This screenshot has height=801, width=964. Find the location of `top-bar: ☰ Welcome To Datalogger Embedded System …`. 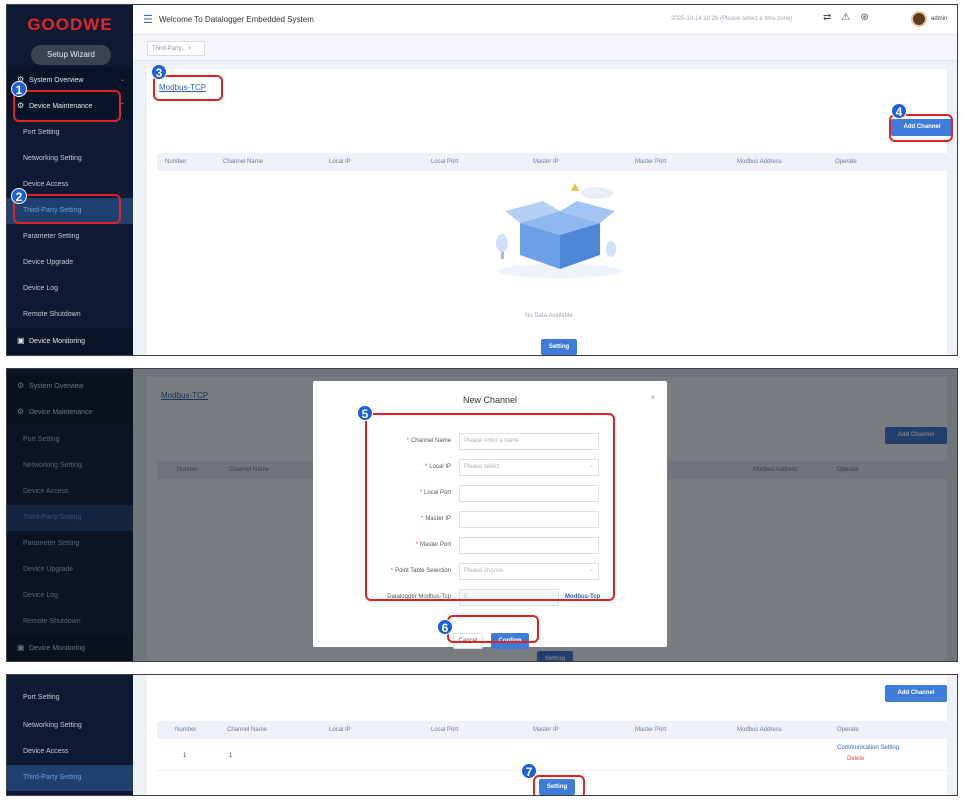

top-bar: ☰ Welcome To Datalogger Embedded System … is located at coordinates (545, 20).